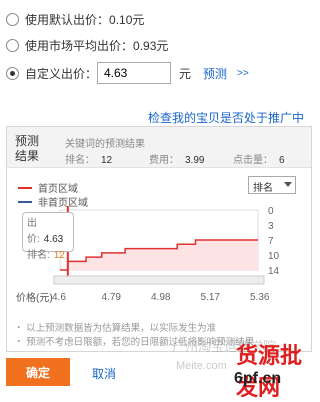  What do you see at coordinates (112, 297) in the screenshot?
I see `x-tick-label: 4.79` at bounding box center [112, 297].